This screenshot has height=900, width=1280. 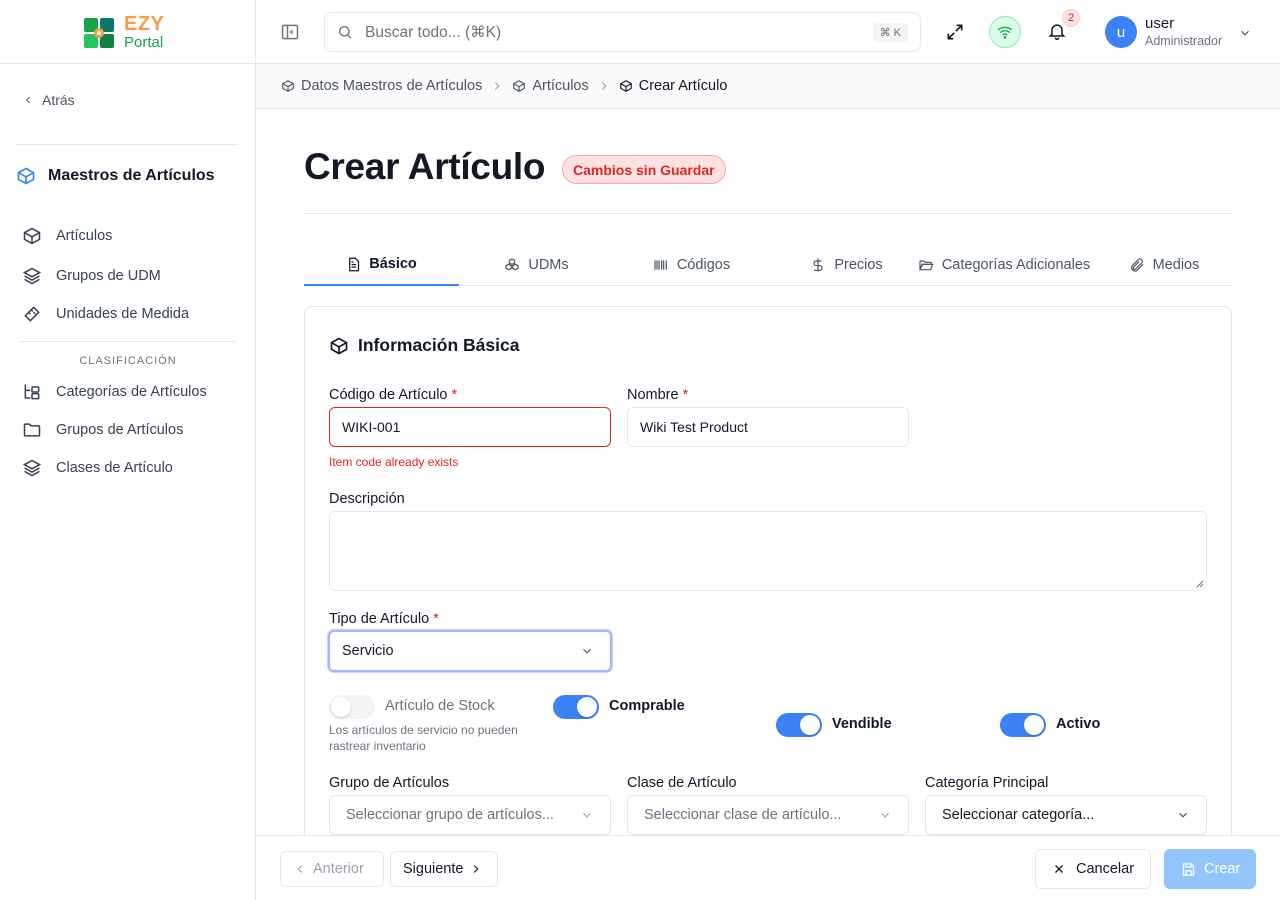 I want to click on paperclip-icon, so click(x=1137, y=265).